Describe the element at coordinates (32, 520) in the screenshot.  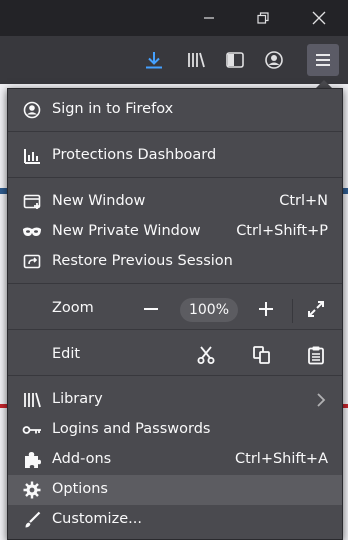
I see `paintbrush-icon` at that location.